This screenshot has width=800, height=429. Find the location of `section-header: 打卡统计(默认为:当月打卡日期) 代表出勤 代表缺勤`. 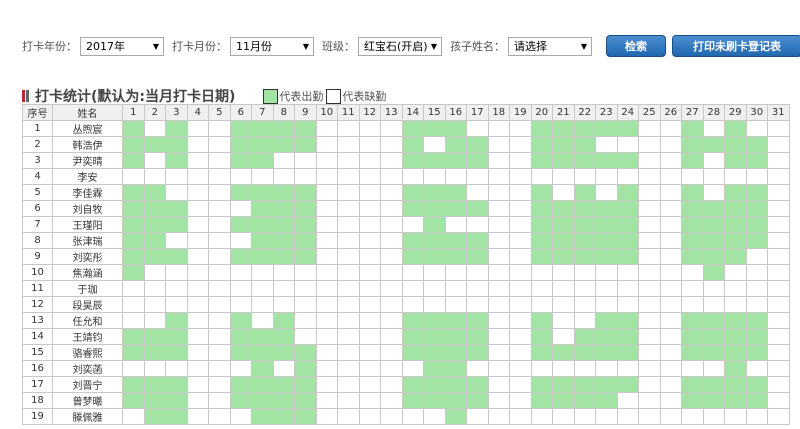

section-header: 打卡统计(默认为:当月打卡日期) 代表出勤 代表缺勤 is located at coordinates (205, 96).